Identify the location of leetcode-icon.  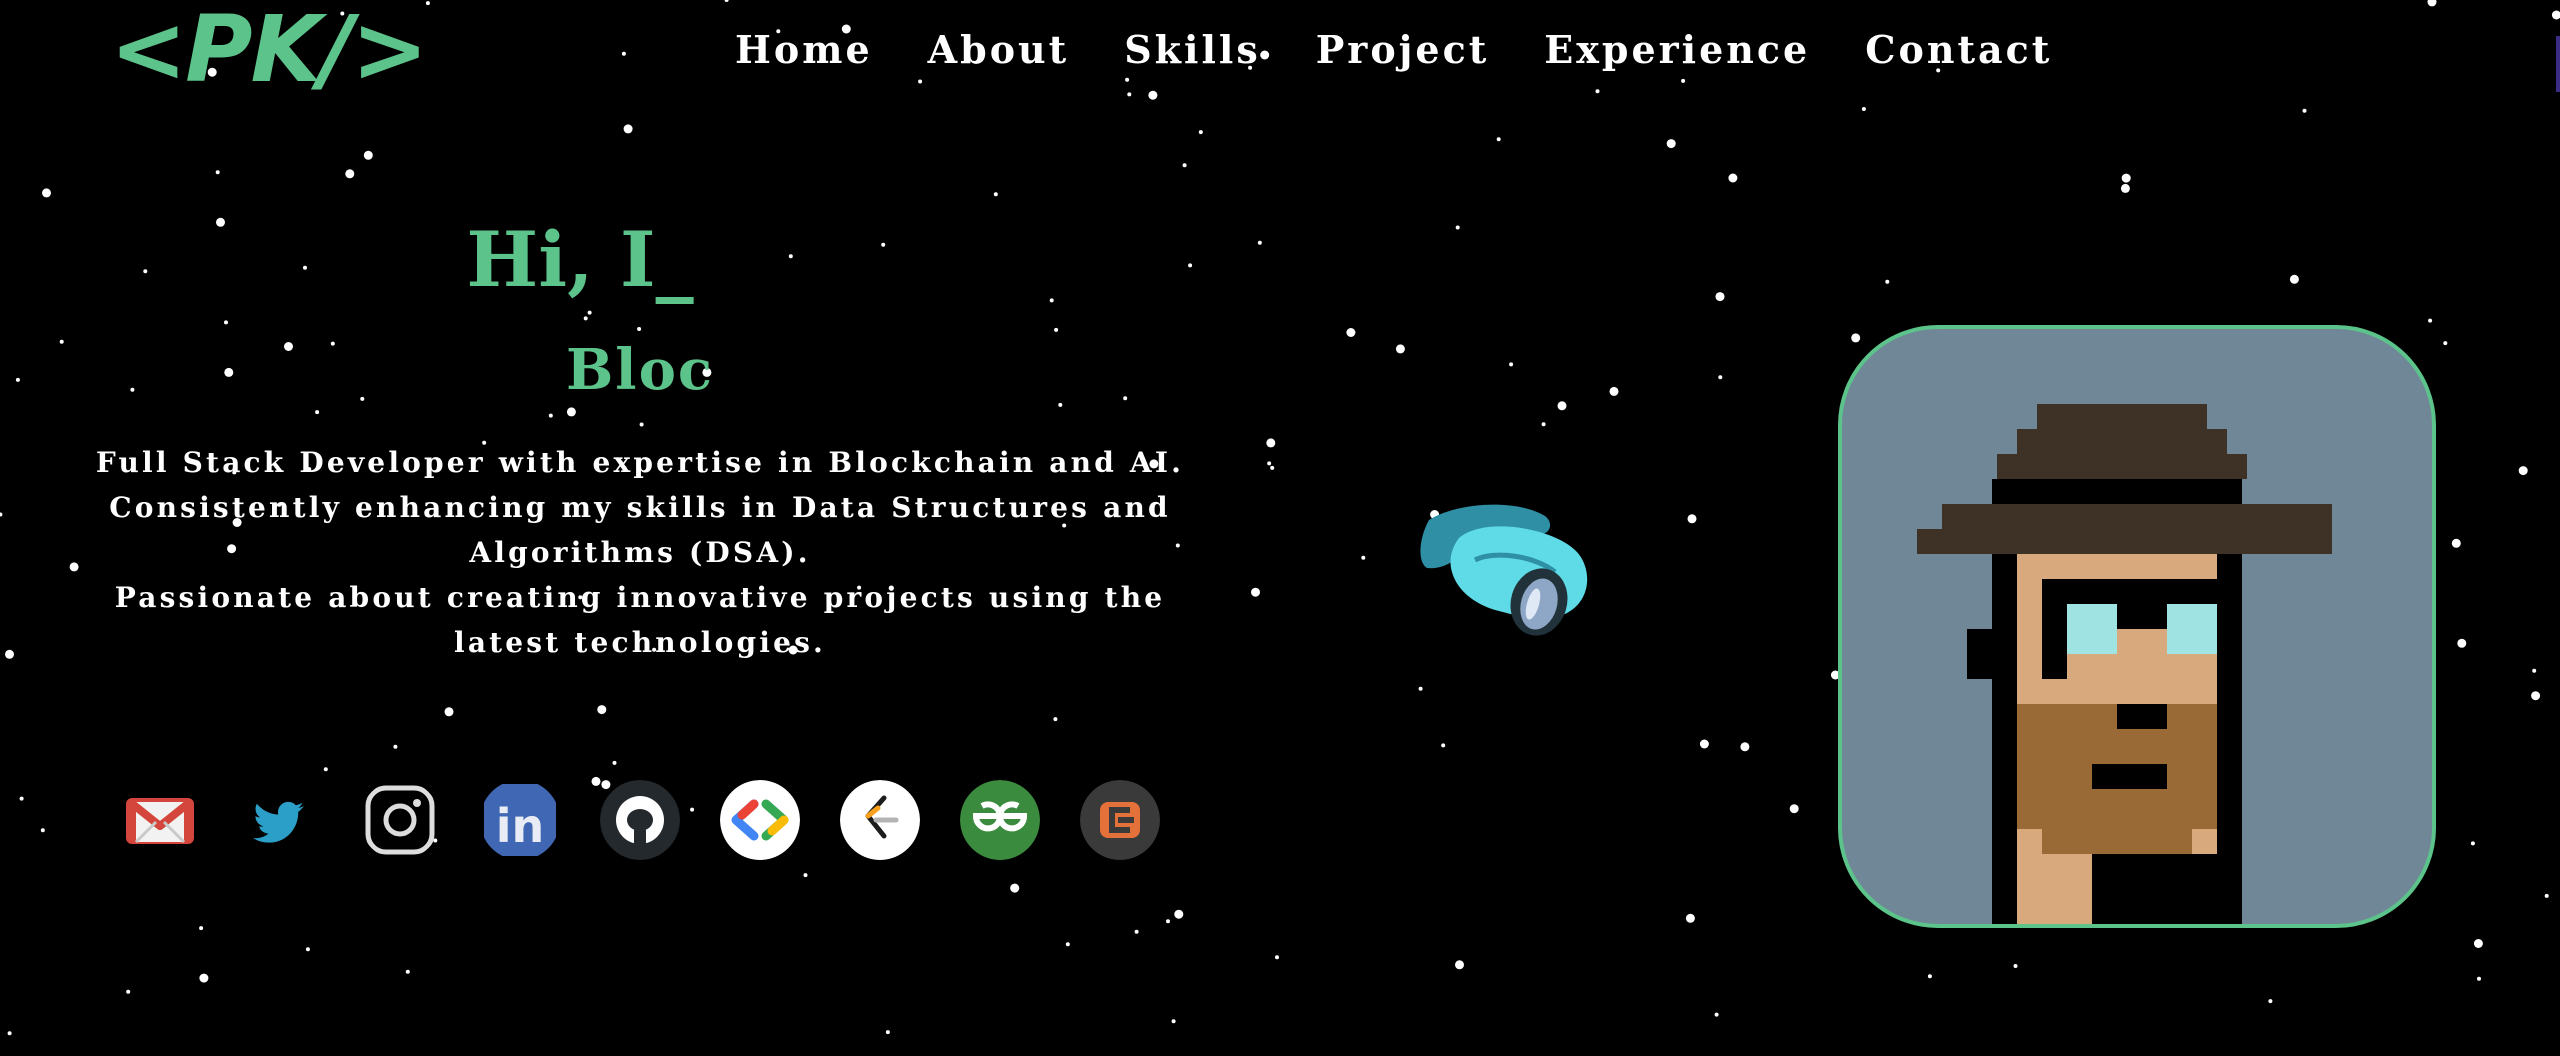
(880, 820).